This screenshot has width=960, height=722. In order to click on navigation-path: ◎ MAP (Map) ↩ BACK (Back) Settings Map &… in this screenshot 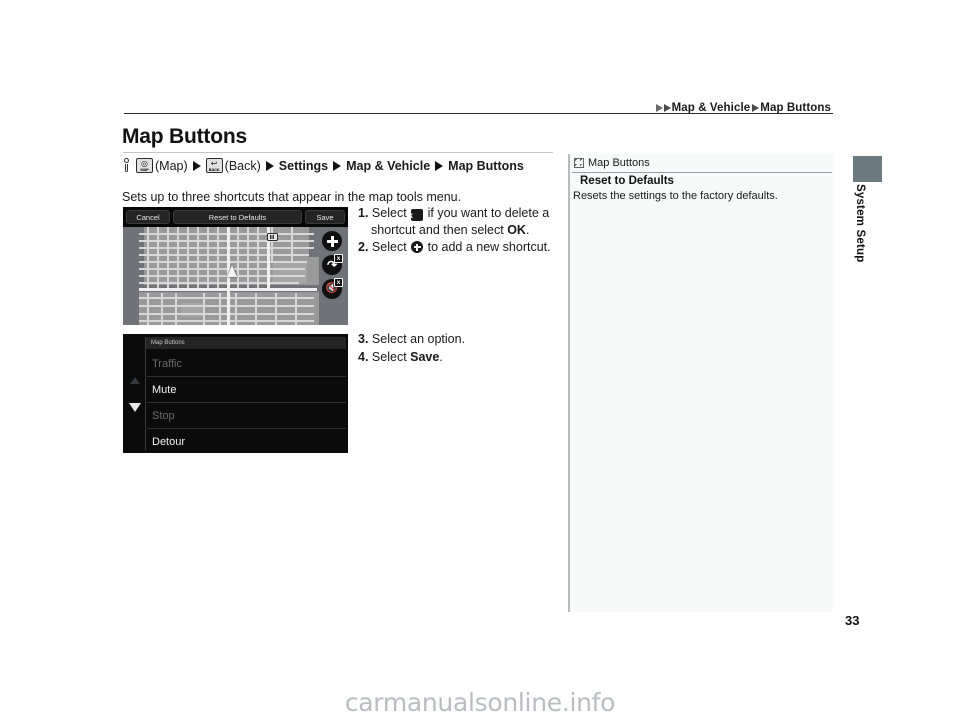, I will do `click(323, 165)`.